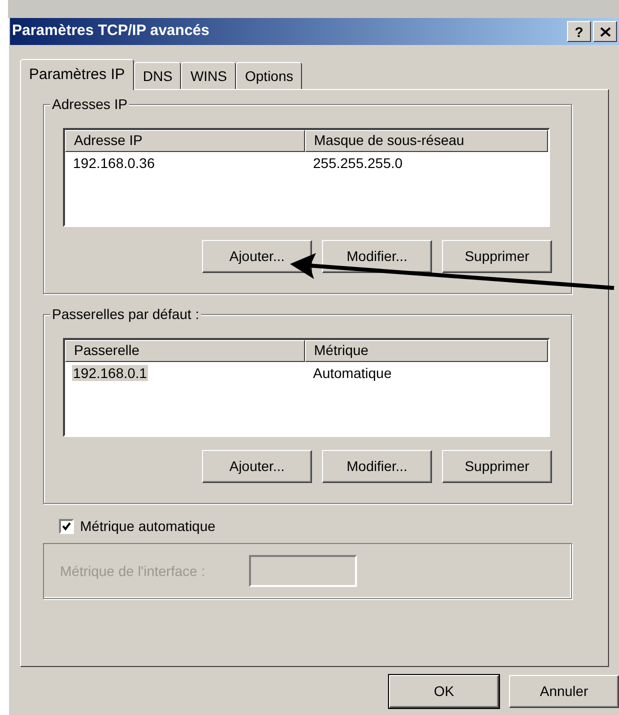 This screenshot has height=715, width=619. I want to click on dialog-button: OK, so click(444, 691).